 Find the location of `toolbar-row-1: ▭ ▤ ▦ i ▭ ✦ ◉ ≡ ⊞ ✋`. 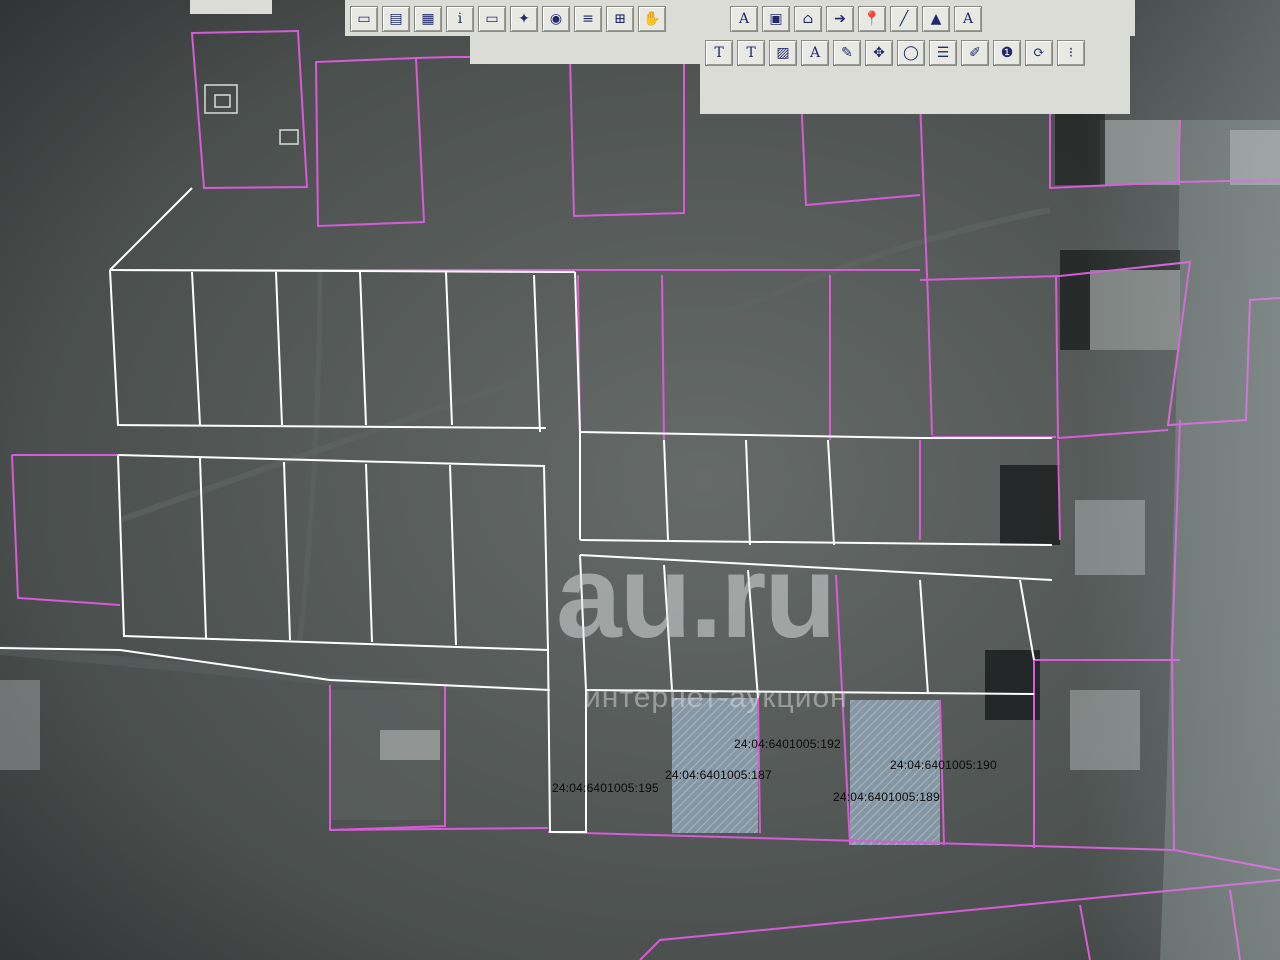

toolbar-row-1: ▭ ▤ ▦ i ▭ ✦ ◉ ≡ ⊞ ✋ is located at coordinates (508, 19).